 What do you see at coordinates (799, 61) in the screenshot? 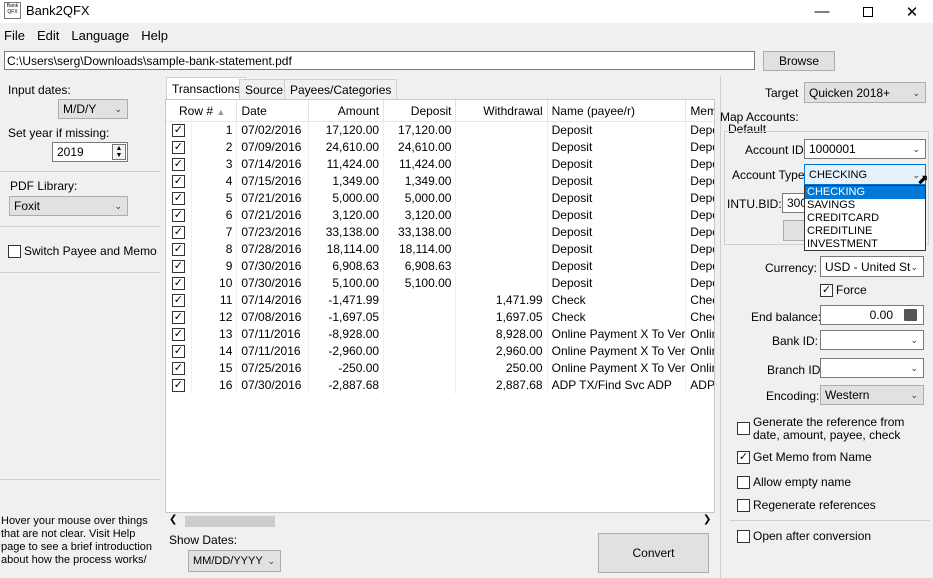
I see `browse-button: Browse` at bounding box center [799, 61].